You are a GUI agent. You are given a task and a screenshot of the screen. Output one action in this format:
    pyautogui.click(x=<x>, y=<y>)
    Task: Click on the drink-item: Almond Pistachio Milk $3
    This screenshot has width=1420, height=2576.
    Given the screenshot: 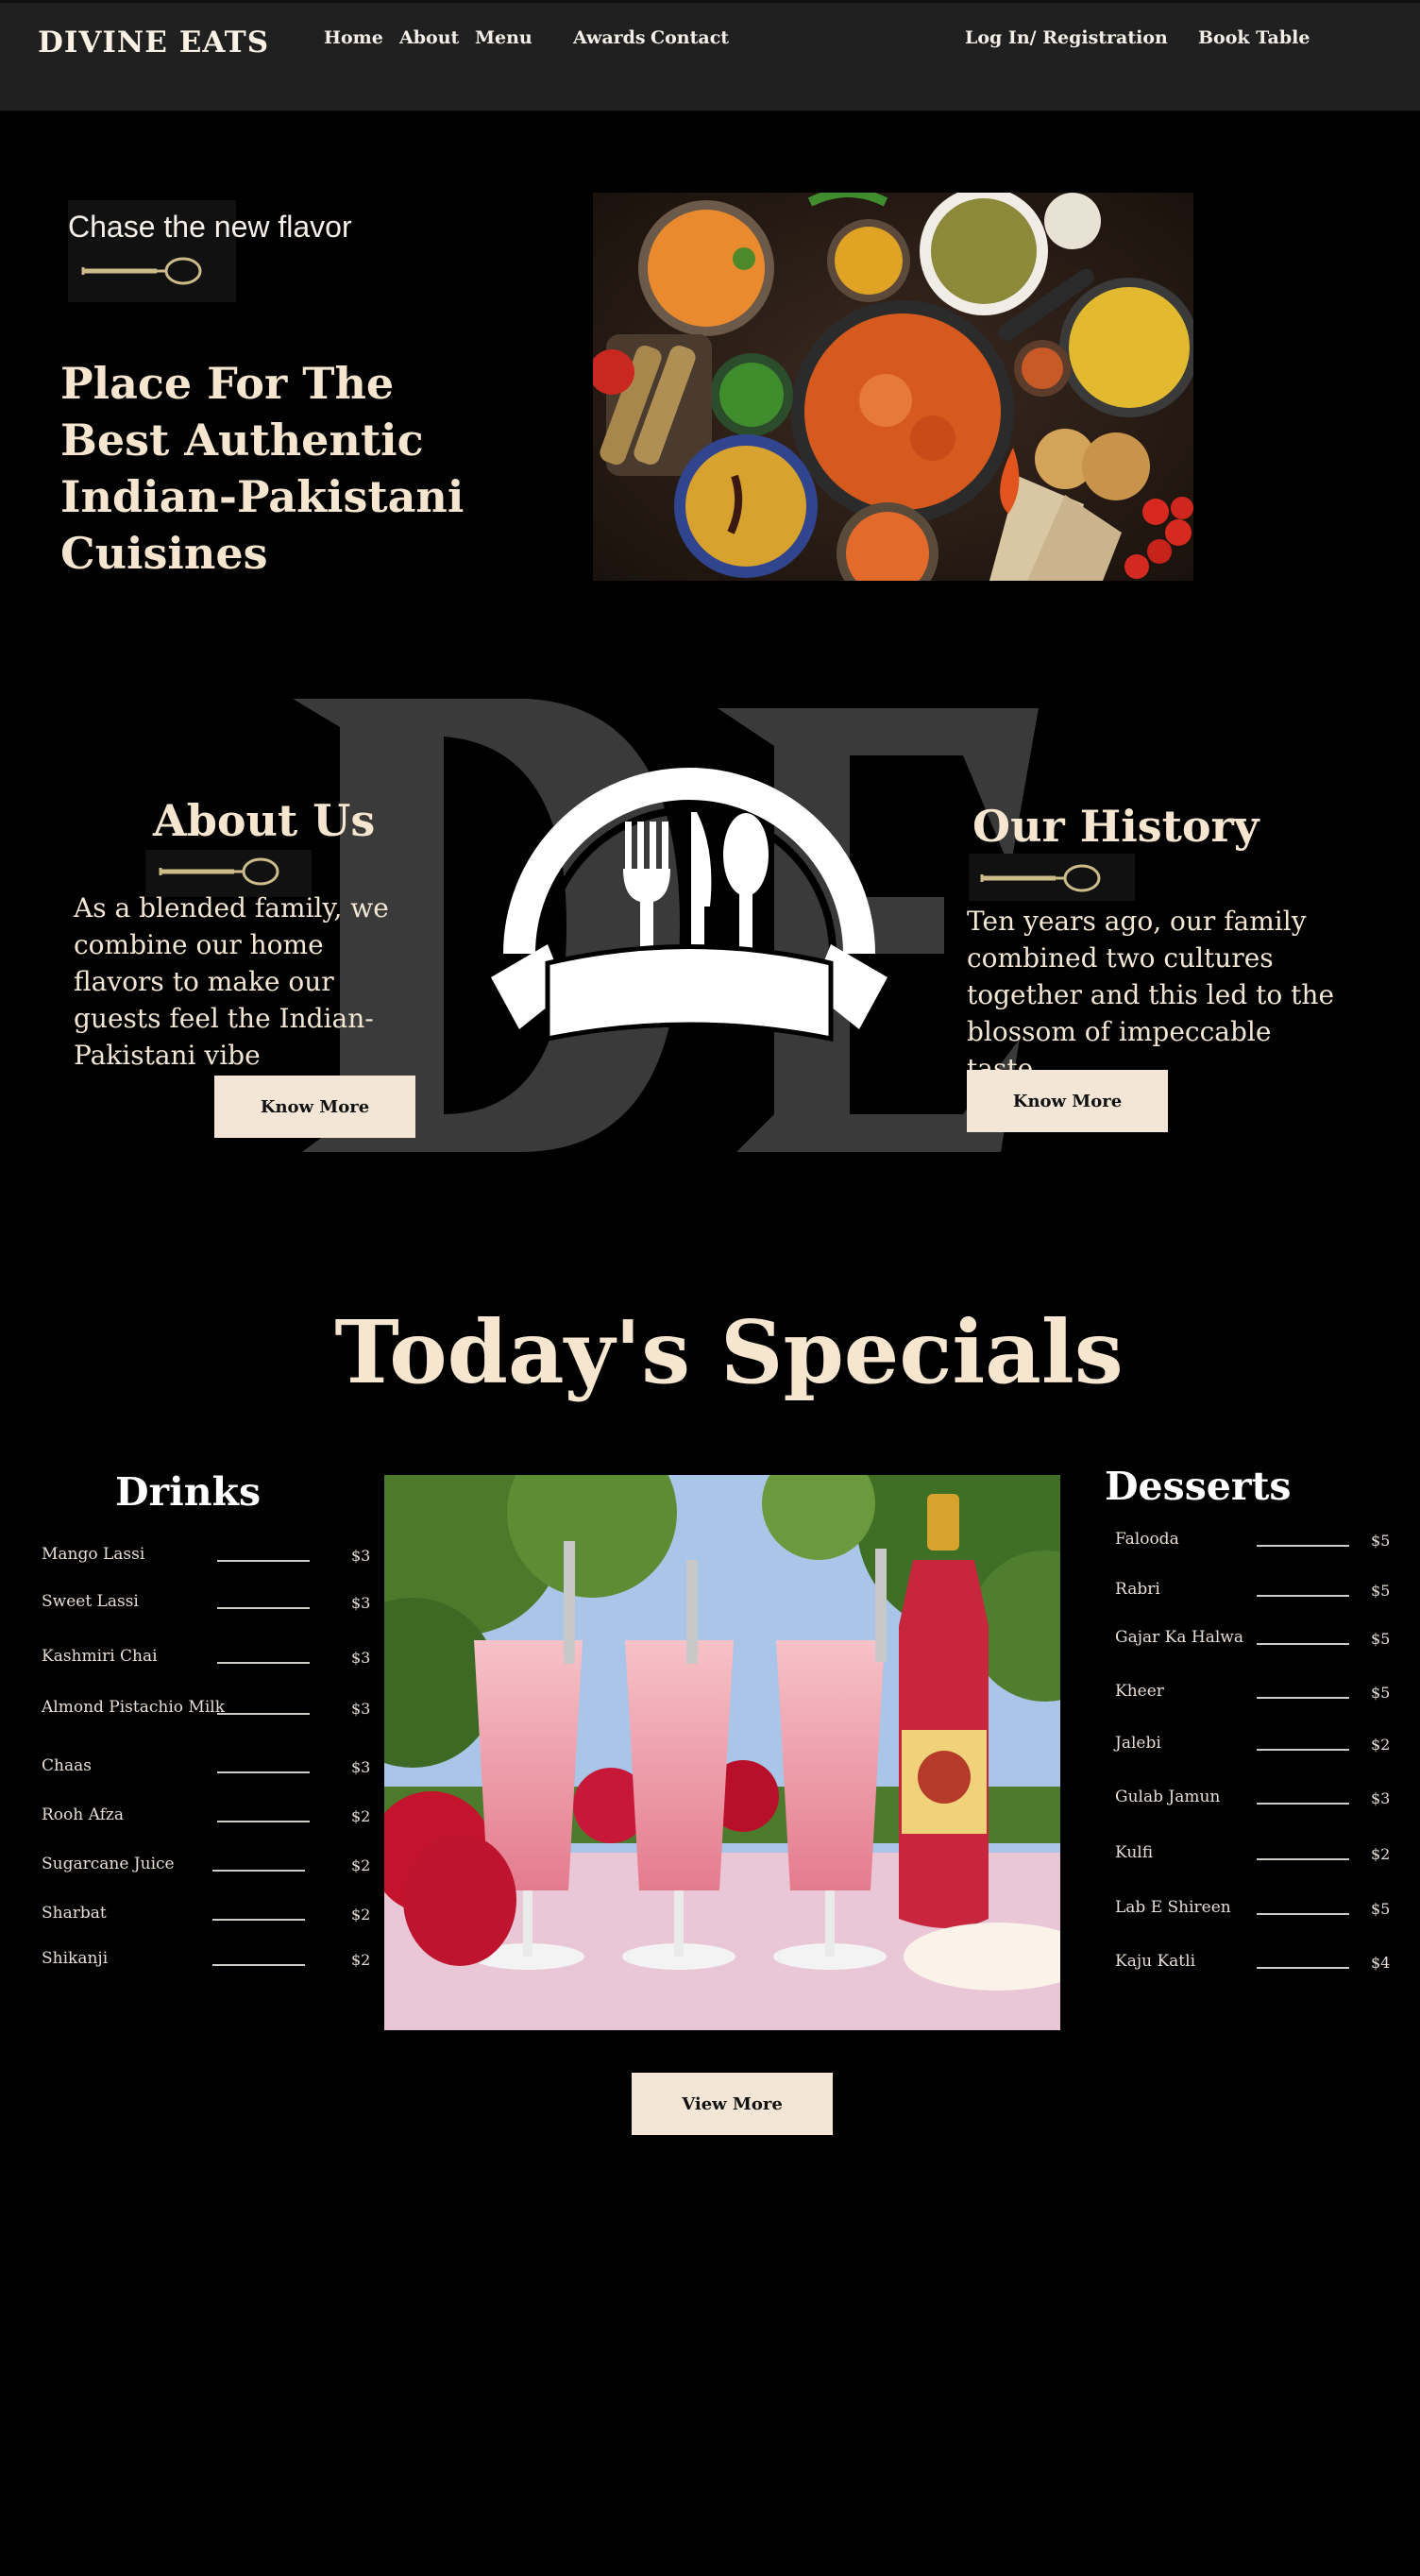 What is the action you would take?
    pyautogui.click(x=211, y=1712)
    